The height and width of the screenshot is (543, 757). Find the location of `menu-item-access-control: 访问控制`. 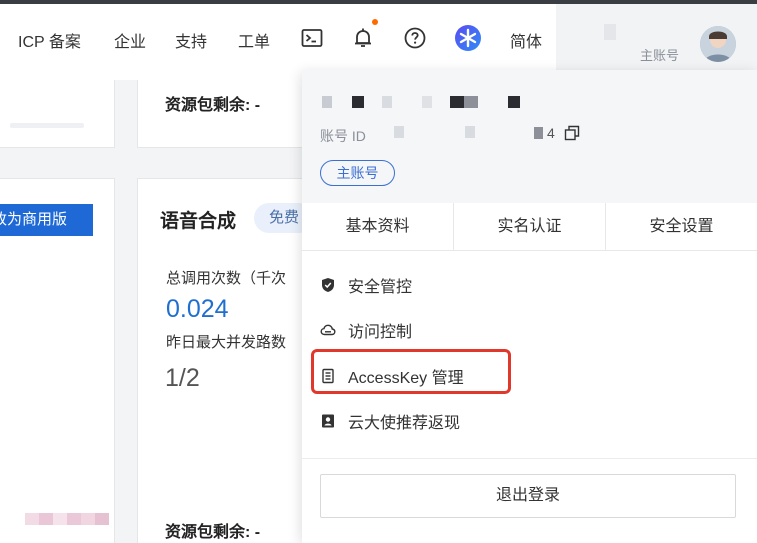

menu-item-access-control: 访问控制 is located at coordinates (366, 330).